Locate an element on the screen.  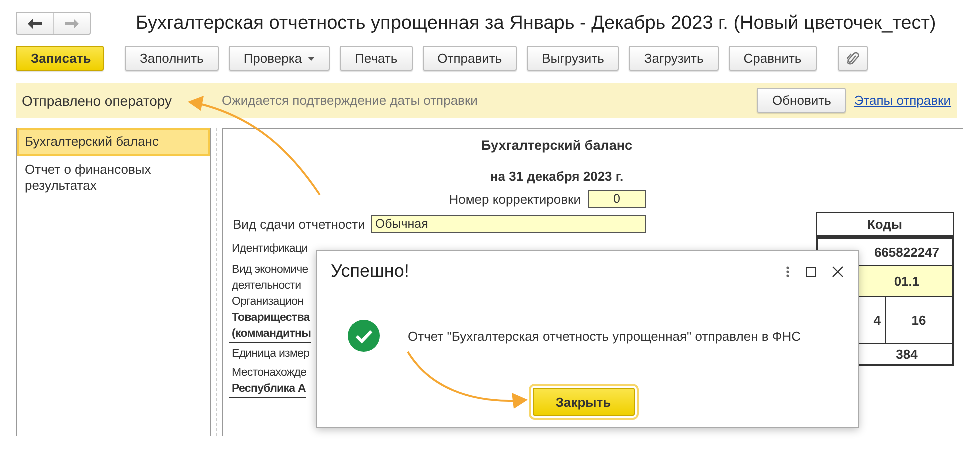
more-icon is located at coordinates (788, 272).